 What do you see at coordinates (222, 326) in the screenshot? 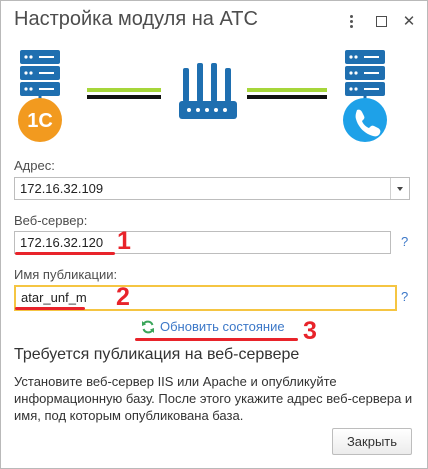
I see `refresh-status-label: Обновить состояние` at bounding box center [222, 326].